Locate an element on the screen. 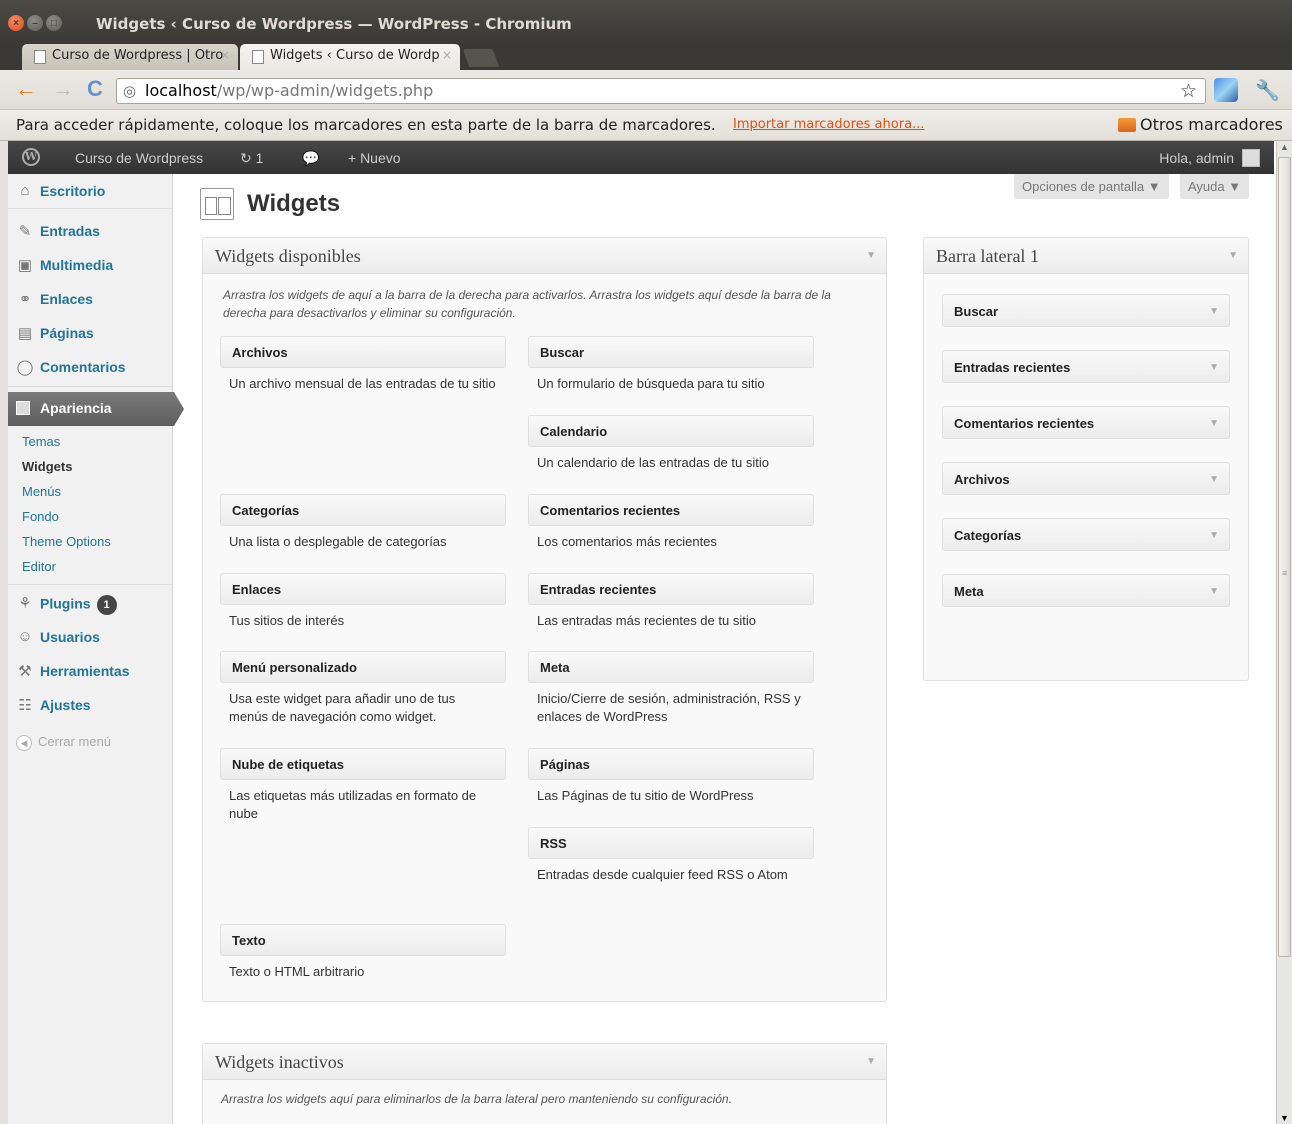  widget-title: Categorías is located at coordinates (363, 510).